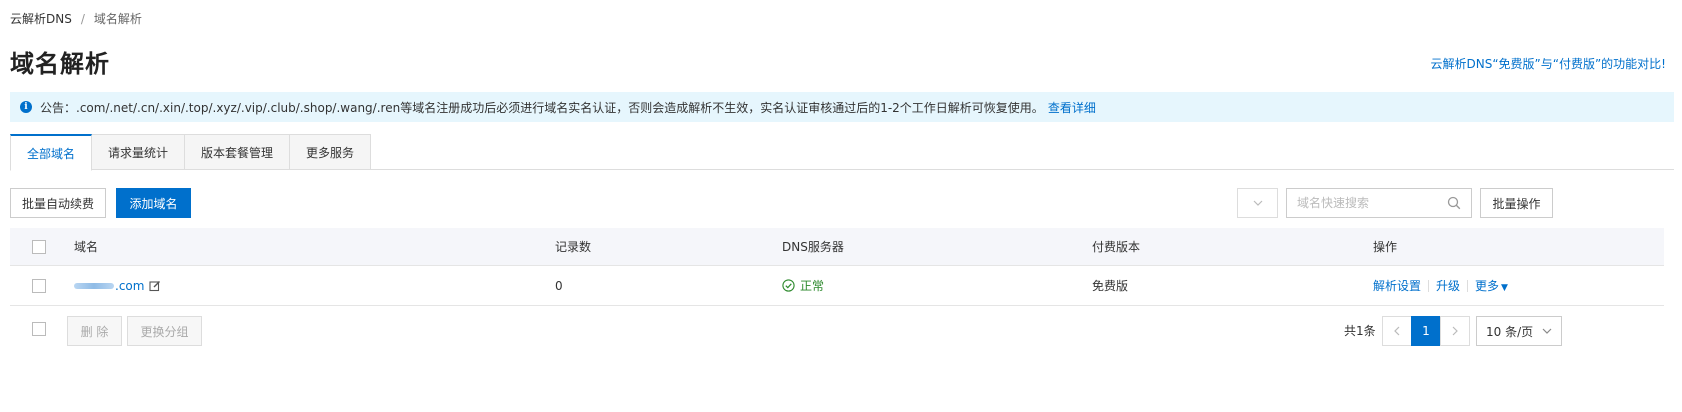 This screenshot has height=412, width=1682. What do you see at coordinates (1397, 285) in the screenshot?
I see `resolve-settings-link: 解析设置` at bounding box center [1397, 285].